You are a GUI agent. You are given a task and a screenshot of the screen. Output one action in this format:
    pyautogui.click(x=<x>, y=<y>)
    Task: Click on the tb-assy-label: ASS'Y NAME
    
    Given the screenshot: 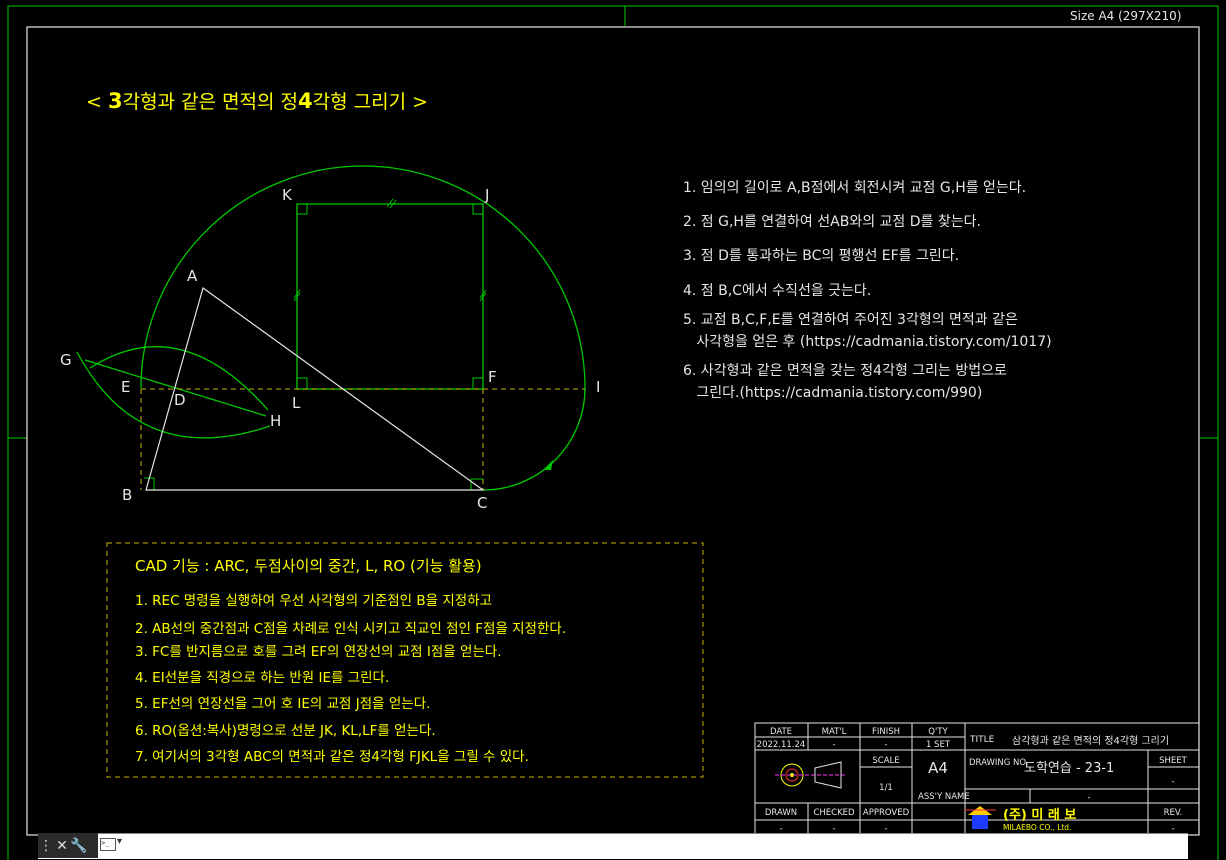 What is the action you would take?
    pyautogui.click(x=944, y=797)
    